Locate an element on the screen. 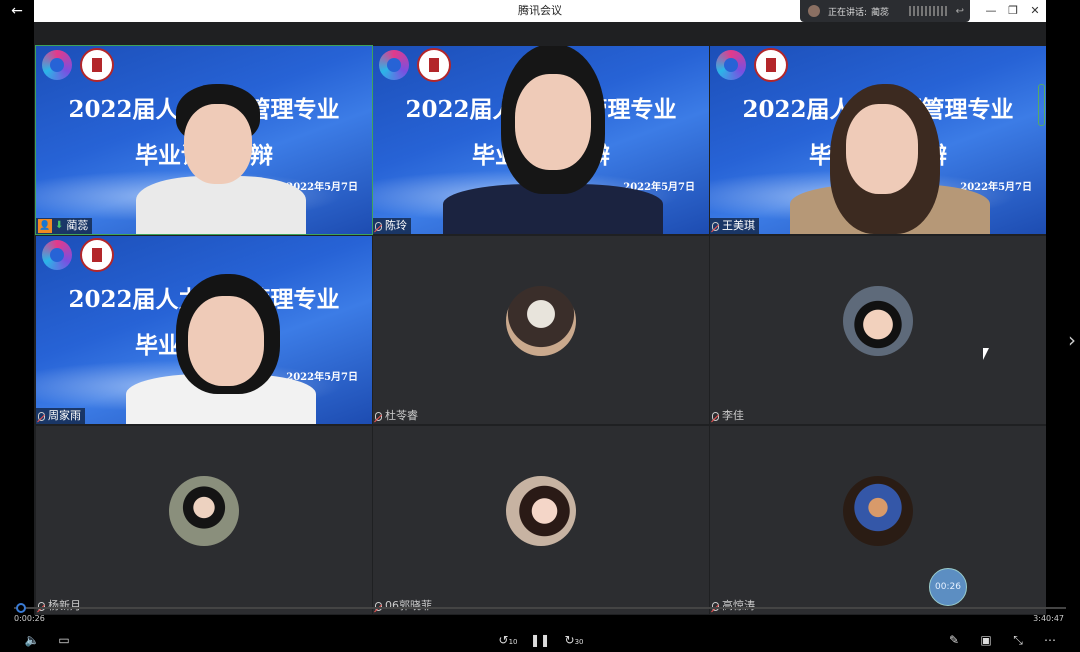 This screenshot has width=1080, height=652. timer-bubble: 00:26 is located at coordinates (948, 587).